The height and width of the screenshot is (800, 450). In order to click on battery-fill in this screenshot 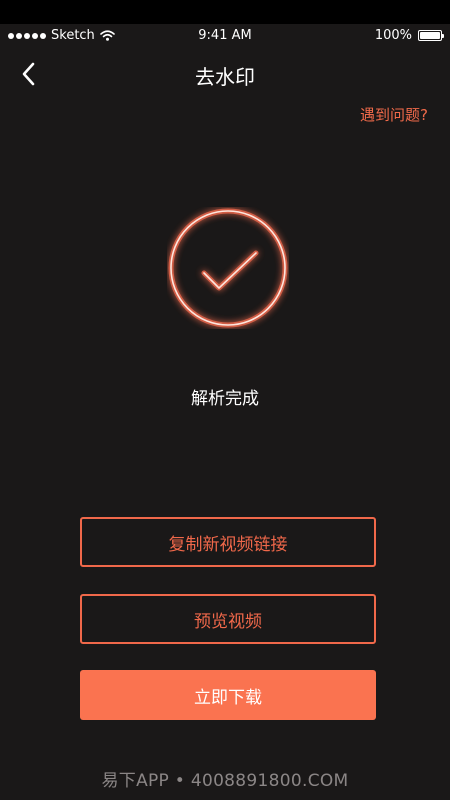, I will do `click(430, 35)`.